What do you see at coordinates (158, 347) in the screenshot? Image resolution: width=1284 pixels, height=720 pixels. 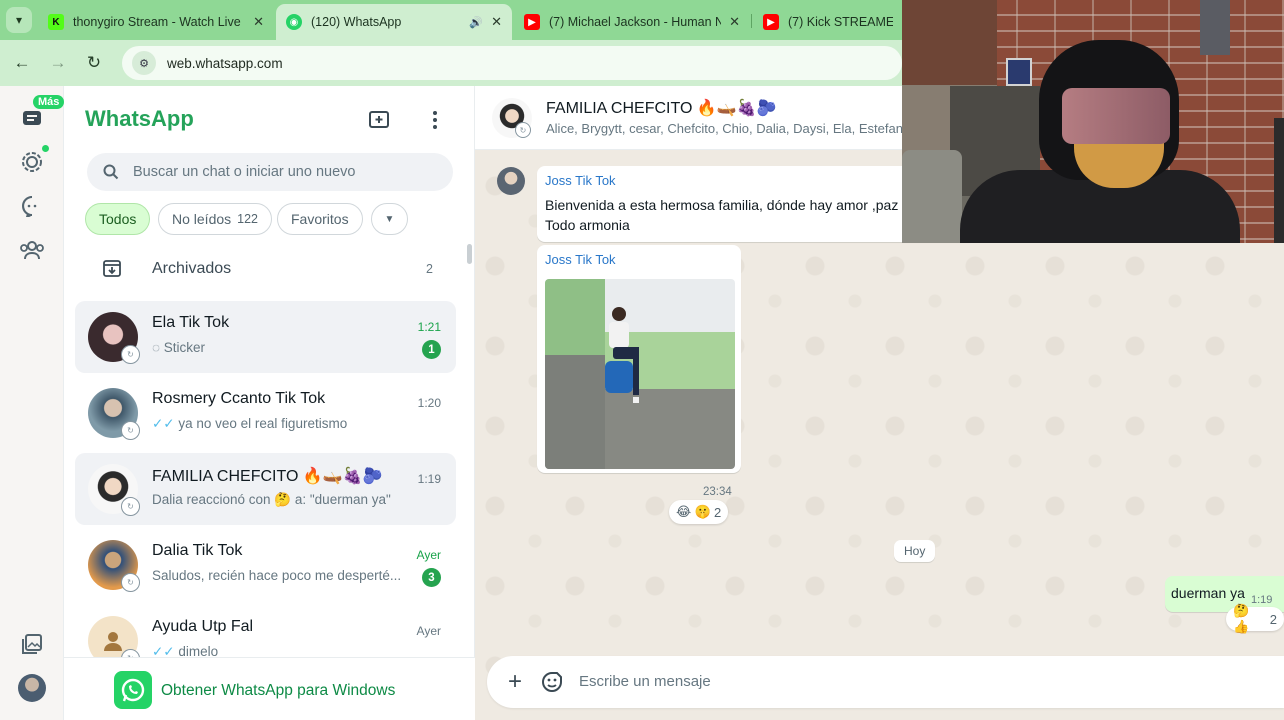 I see `sticker-icon: ◌` at bounding box center [158, 347].